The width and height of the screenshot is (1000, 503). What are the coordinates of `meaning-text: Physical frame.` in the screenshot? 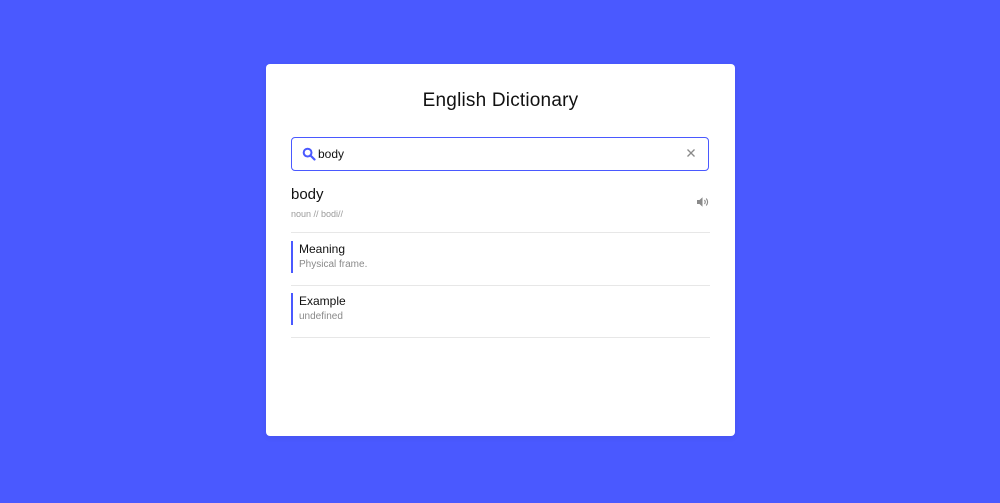 It's located at (333, 264).